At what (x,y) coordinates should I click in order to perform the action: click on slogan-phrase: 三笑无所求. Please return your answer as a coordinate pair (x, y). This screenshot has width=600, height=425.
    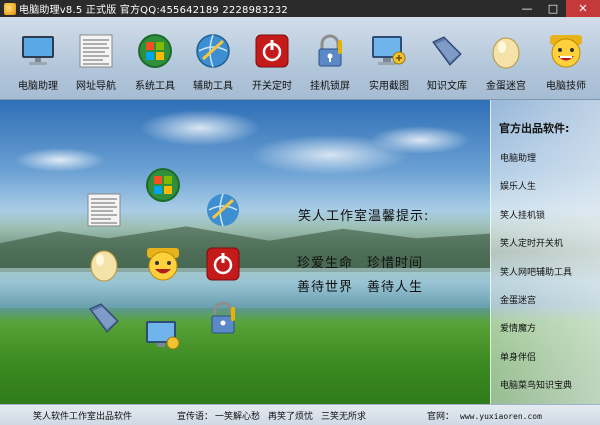
    Looking at the image, I should click on (344, 417).